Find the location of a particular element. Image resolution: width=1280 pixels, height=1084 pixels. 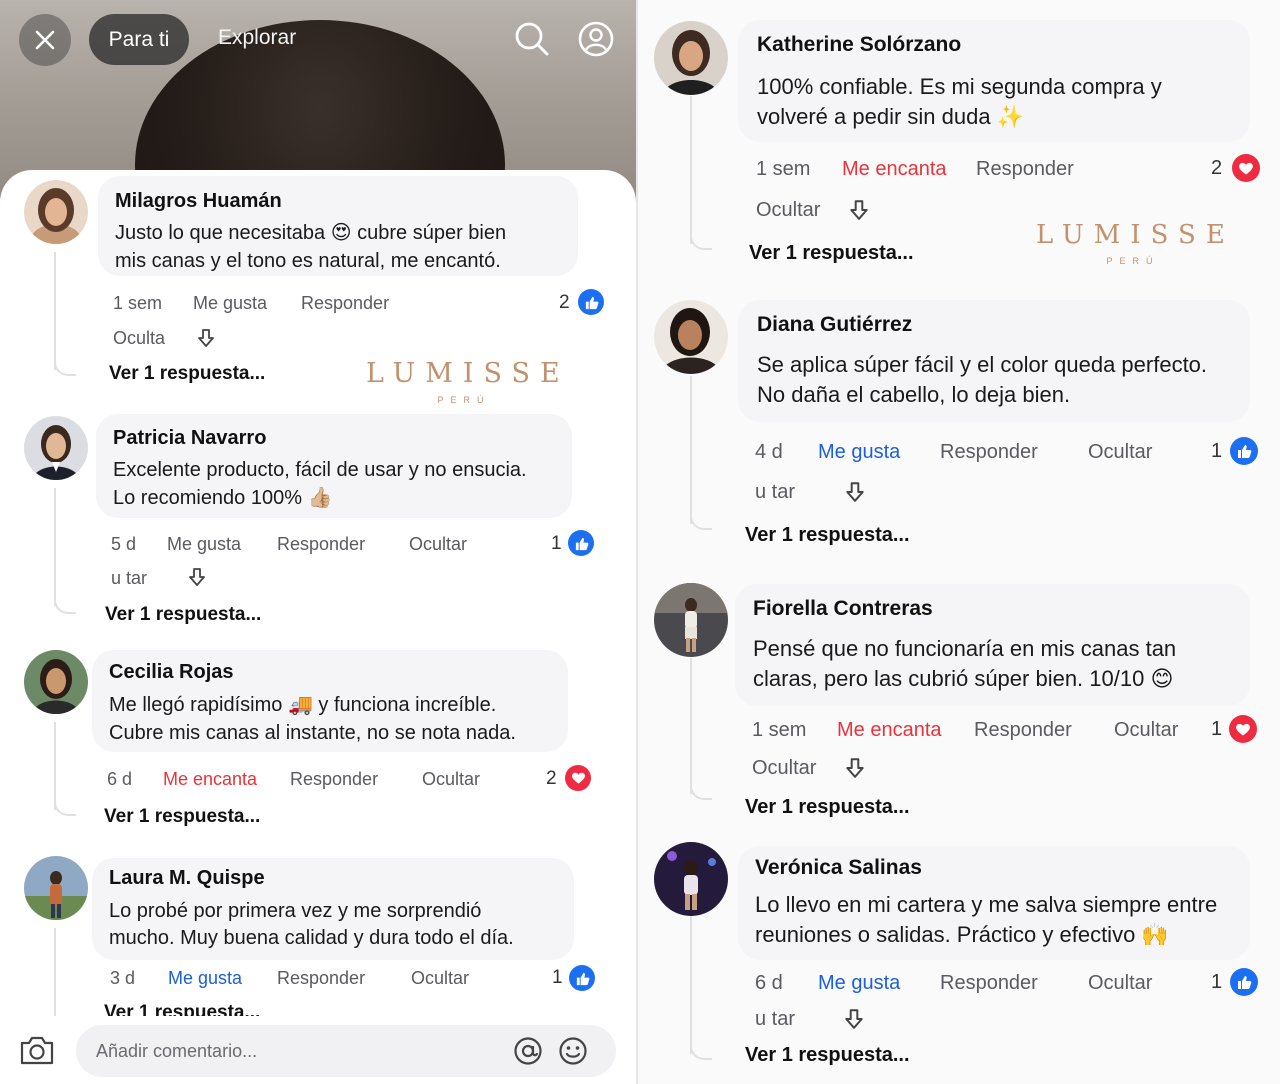

commenter-name: Fiorella Contreras is located at coordinates (843, 609).